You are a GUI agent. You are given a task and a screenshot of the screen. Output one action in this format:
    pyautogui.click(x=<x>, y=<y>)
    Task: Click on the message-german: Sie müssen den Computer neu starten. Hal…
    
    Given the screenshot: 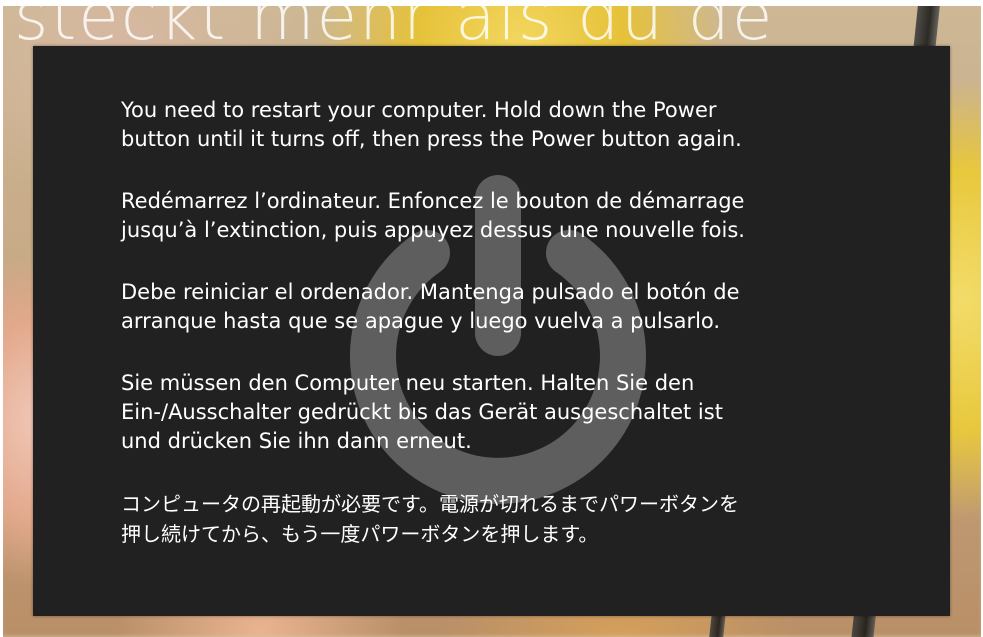 What is the action you would take?
    pyautogui.click(x=422, y=412)
    